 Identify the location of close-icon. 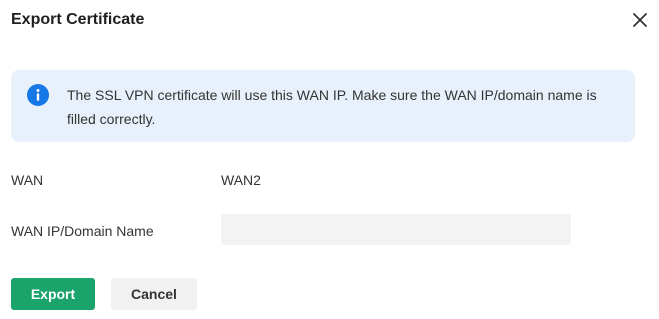
(640, 20).